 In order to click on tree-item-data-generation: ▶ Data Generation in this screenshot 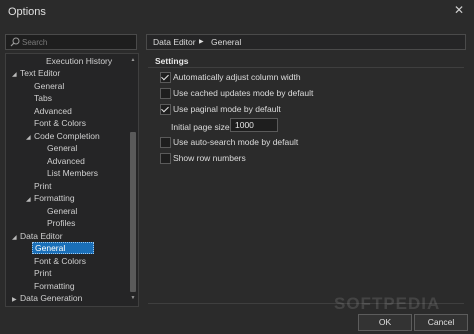, I will do `click(47, 298)`.